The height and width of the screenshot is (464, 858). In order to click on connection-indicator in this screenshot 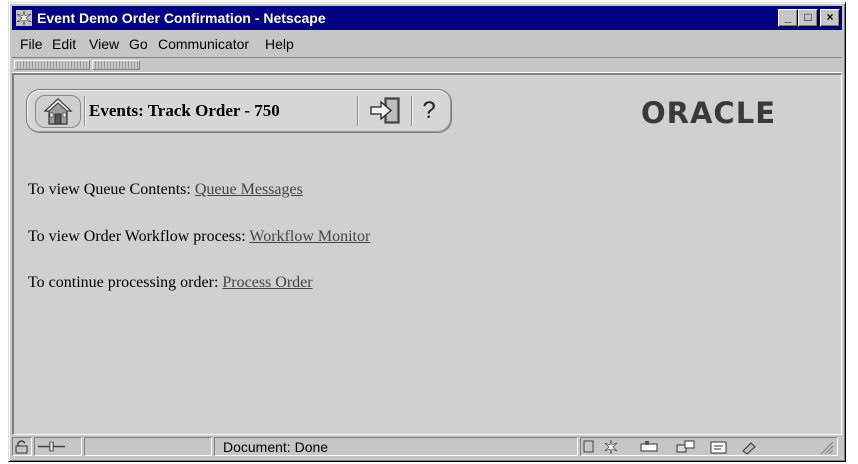, I will do `click(58, 446)`.